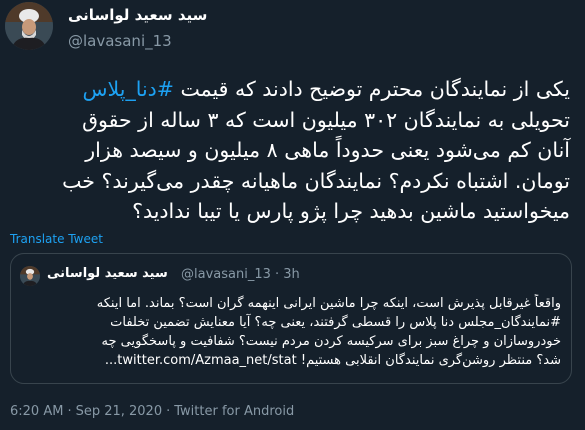 The image size is (585, 430). Describe the element at coordinates (107, 273) in the screenshot. I see `quoted-author-name: سید سعید لواسانی` at that location.